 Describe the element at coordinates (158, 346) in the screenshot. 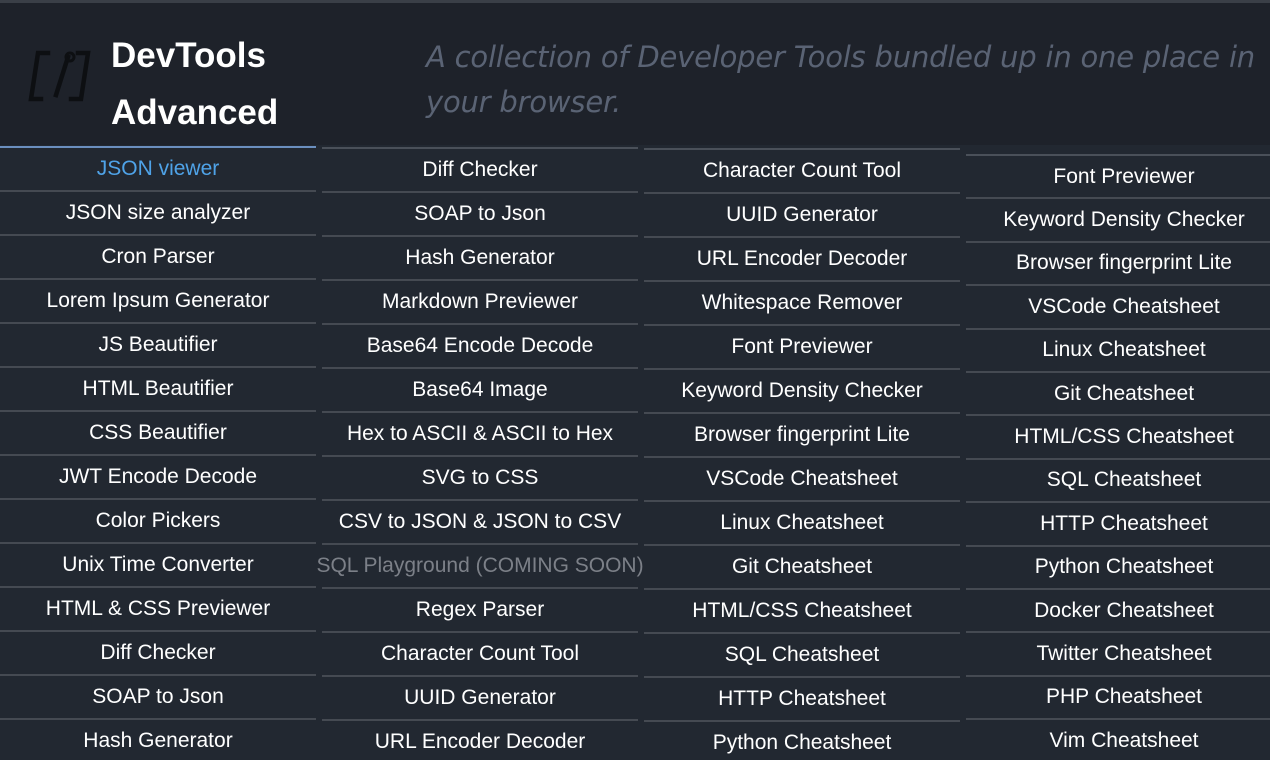

I see `tool-link-js-beautifier: JS Beautifier` at that location.